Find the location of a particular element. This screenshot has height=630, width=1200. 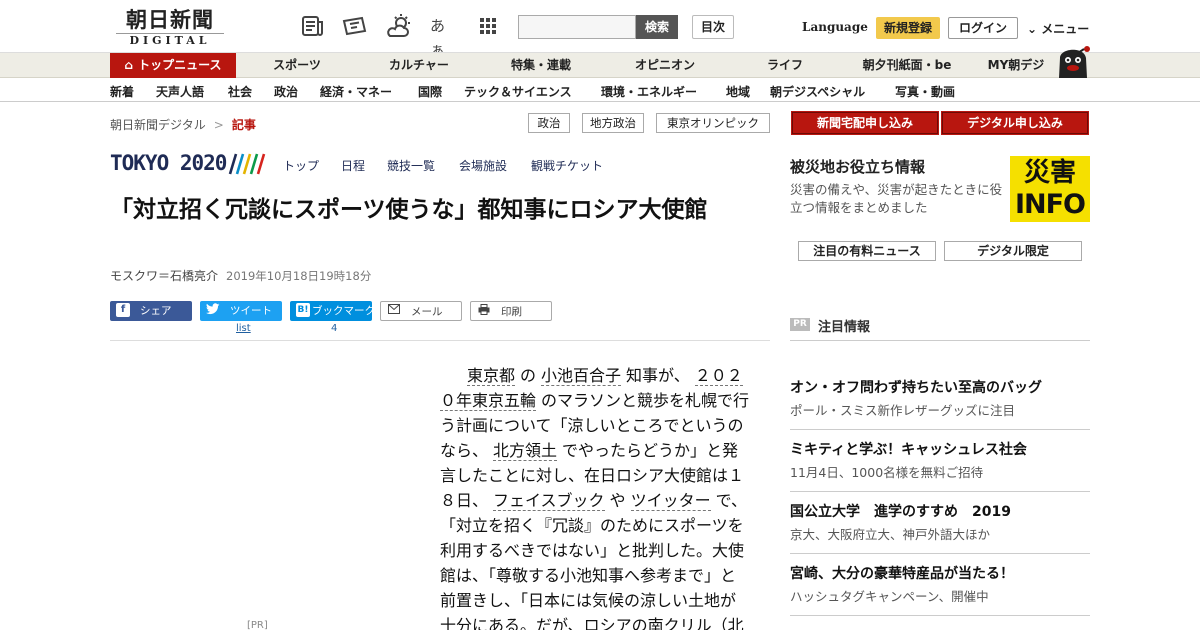

pr-item-sub: ポール・スミス新作レザーグッズに注目 is located at coordinates (903, 410).